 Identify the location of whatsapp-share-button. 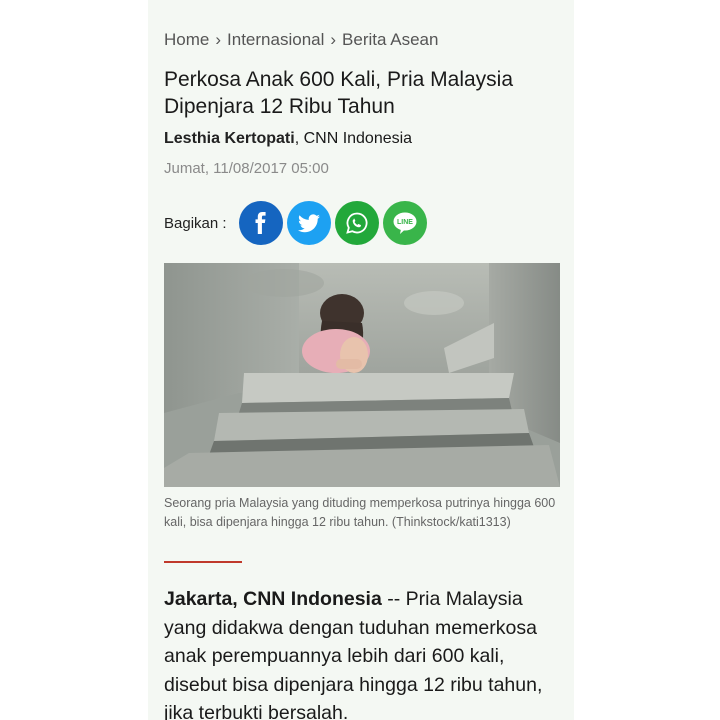
(356, 223).